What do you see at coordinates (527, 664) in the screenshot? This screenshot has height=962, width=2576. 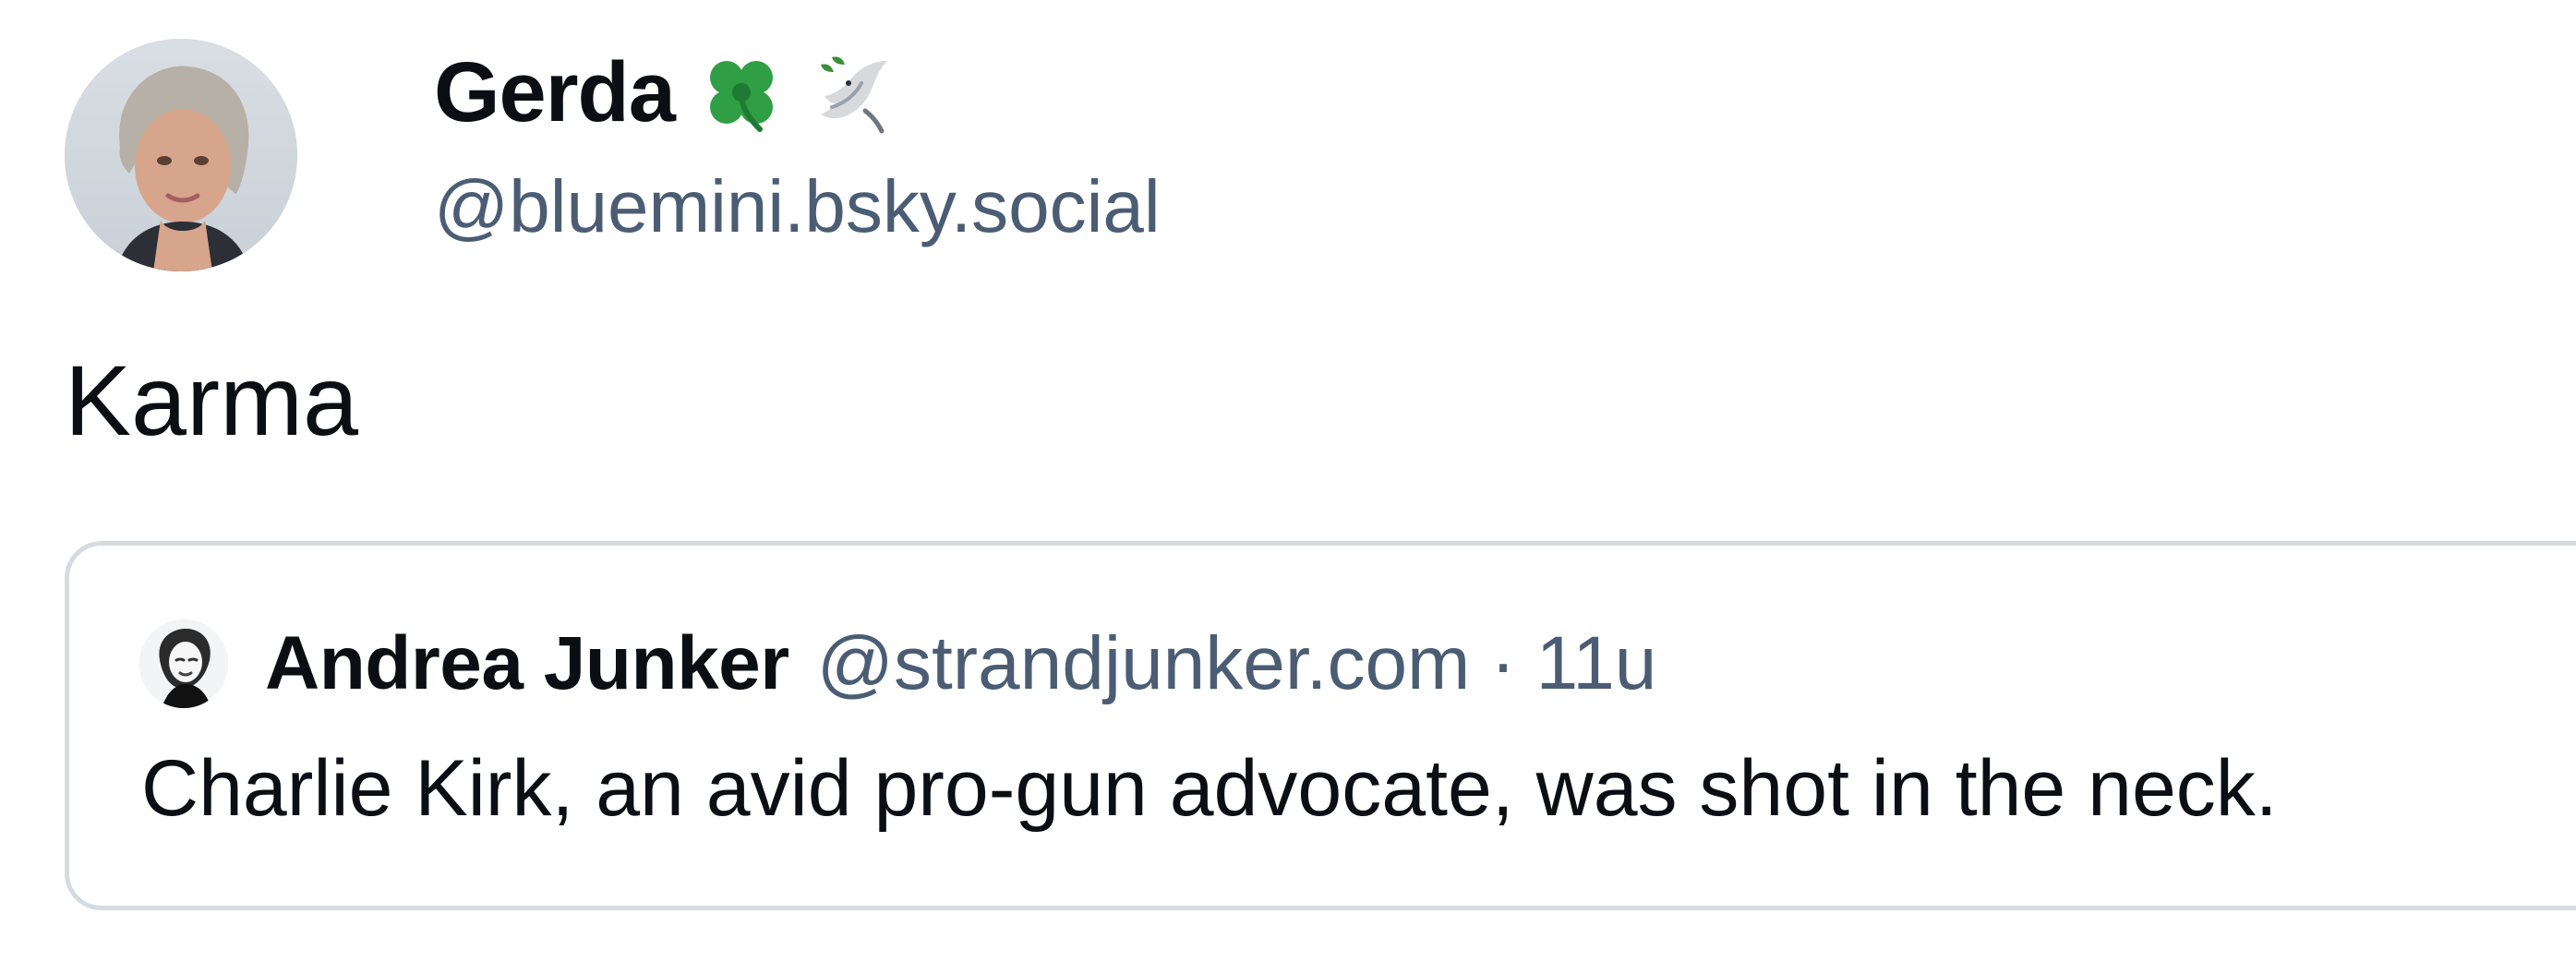 I see `quoted-author-display-name: Andrea Junker` at bounding box center [527, 664].